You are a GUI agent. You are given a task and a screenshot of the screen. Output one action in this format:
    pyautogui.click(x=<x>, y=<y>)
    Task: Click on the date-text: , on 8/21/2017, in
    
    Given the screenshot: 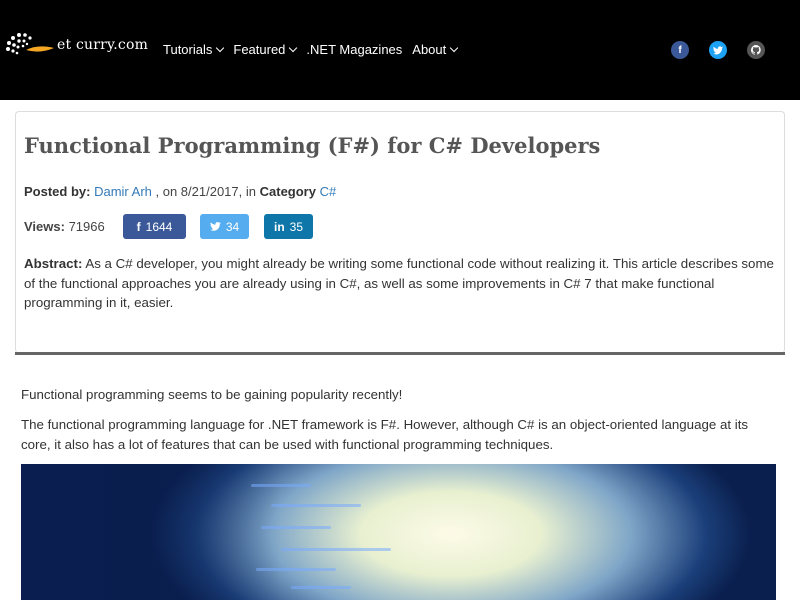 What is the action you would take?
    pyautogui.click(x=205, y=191)
    